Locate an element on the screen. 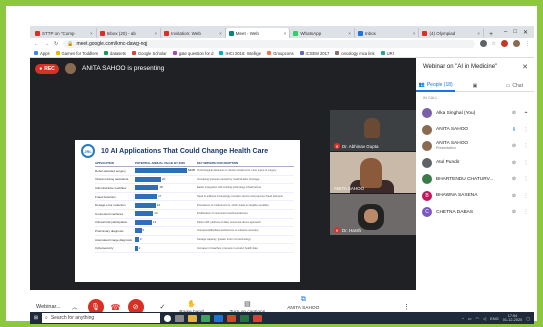  notifications-icon: ▢ is located at coordinates (528, 318).